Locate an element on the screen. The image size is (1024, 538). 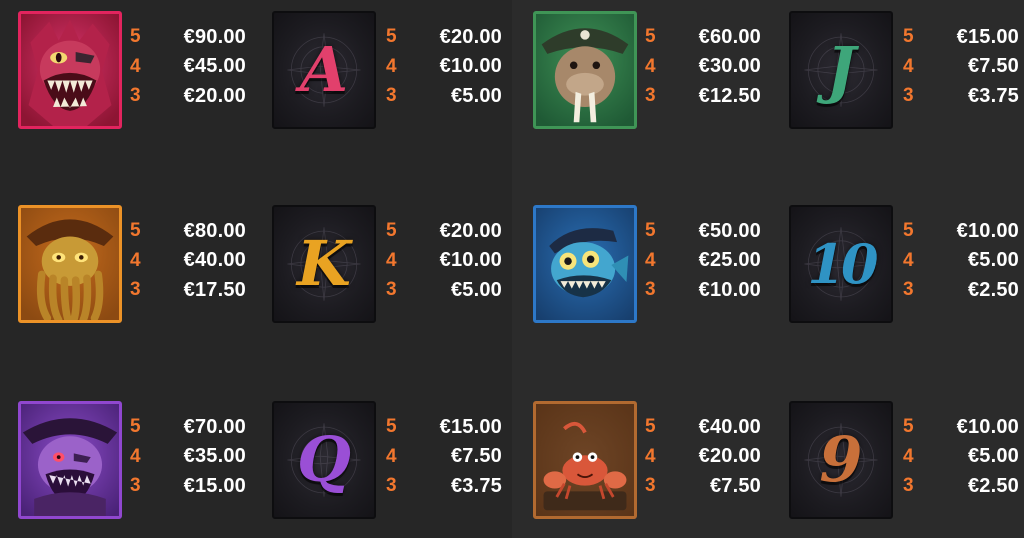
payout-row: 4 €25.00 is located at coordinates (703, 261).